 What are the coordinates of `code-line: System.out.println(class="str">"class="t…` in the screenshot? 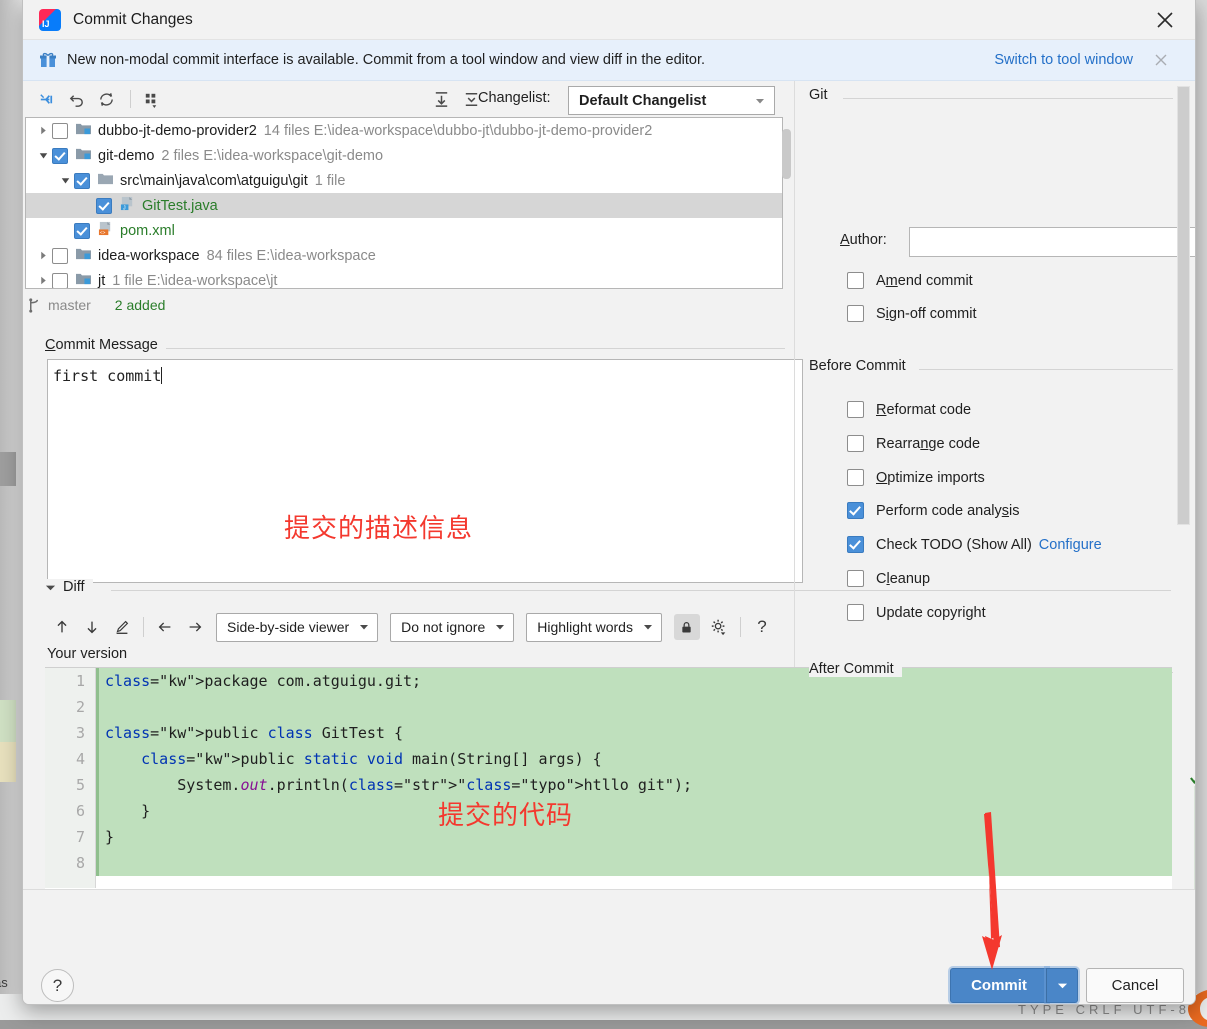 It's located at (399, 785).